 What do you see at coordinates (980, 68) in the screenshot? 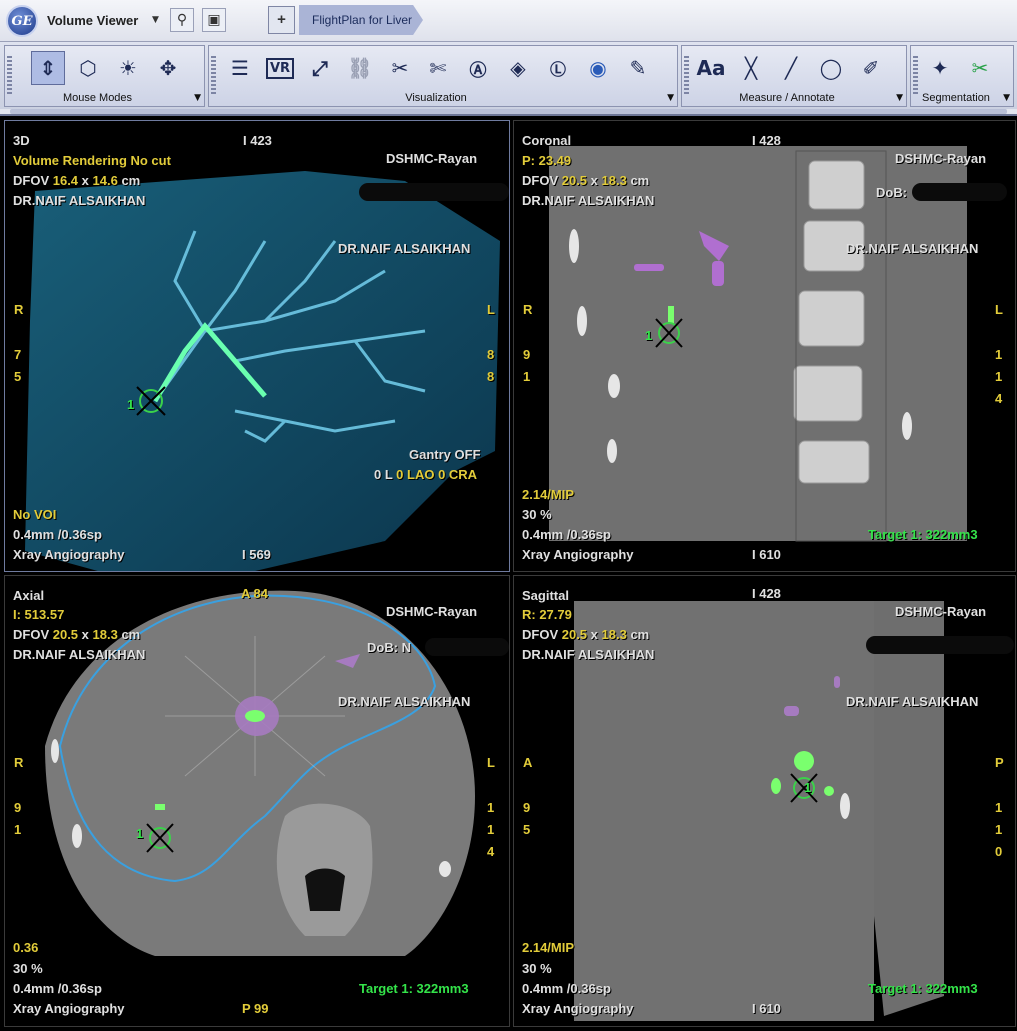
I see `scissors-seg-icon: ✂` at bounding box center [980, 68].